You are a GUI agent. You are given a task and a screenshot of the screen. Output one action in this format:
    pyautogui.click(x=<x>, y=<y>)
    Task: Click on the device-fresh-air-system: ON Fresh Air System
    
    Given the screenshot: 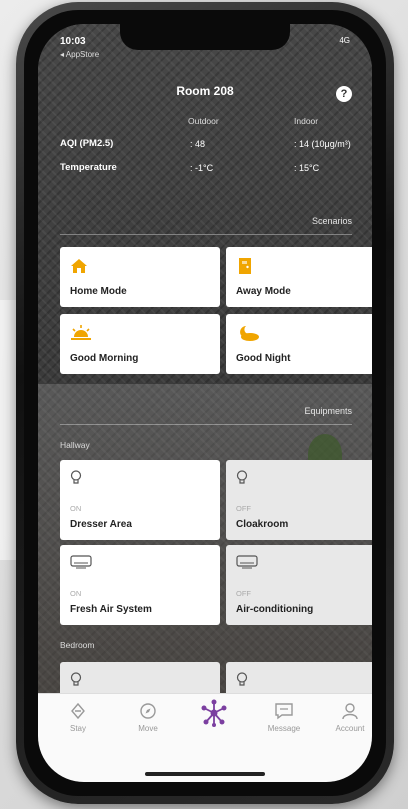 What is the action you would take?
    pyautogui.click(x=140, y=585)
    